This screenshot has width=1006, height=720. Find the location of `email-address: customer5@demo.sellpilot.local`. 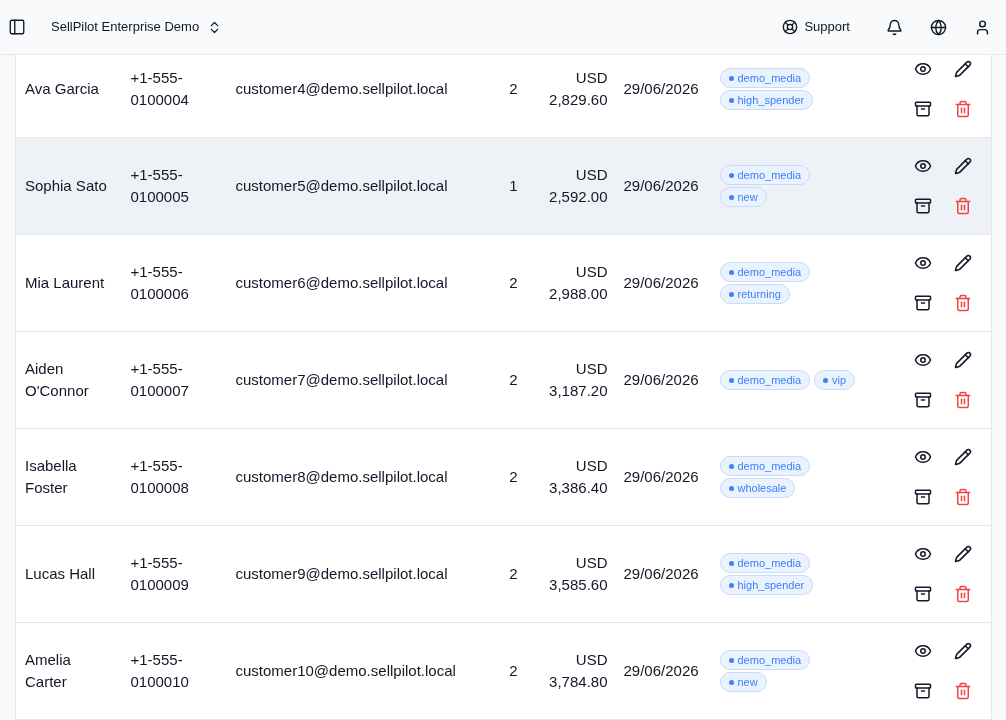

email-address: customer5@demo.sellpilot.local is located at coordinates (341, 185).